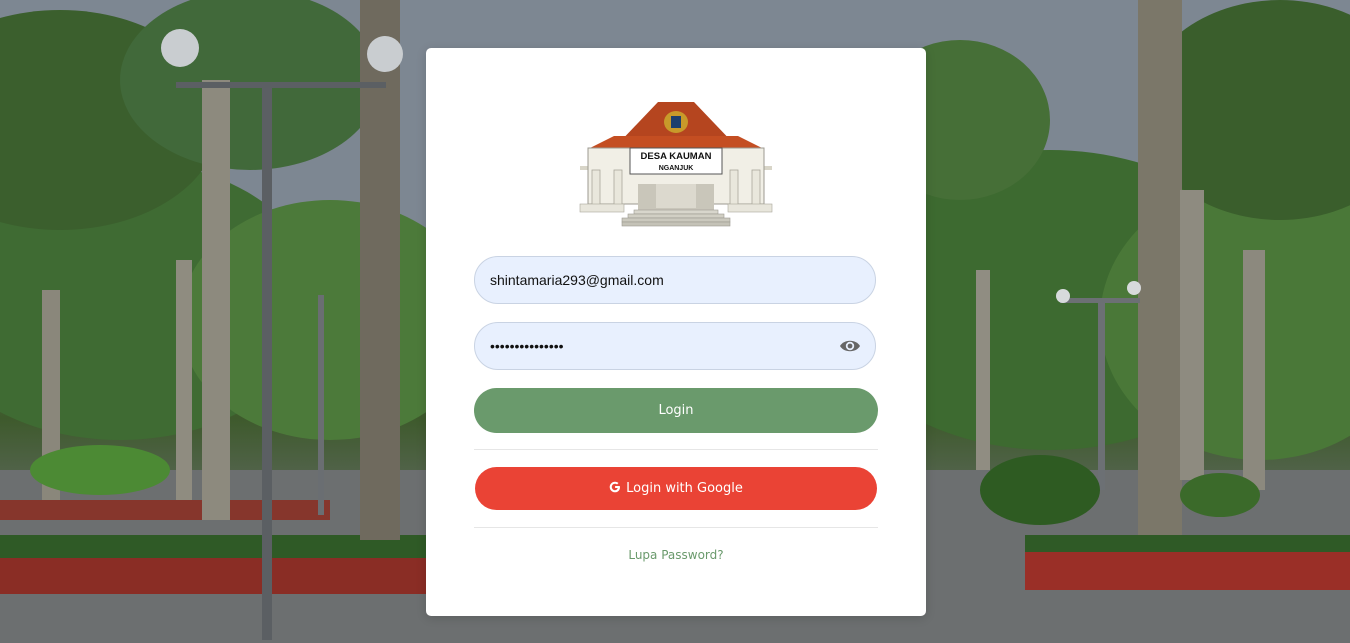 The width and height of the screenshot is (1350, 643). Describe the element at coordinates (676, 164) in the screenshot. I see `village-hall-logo: DESA KAUMAN NGANJUK` at that location.